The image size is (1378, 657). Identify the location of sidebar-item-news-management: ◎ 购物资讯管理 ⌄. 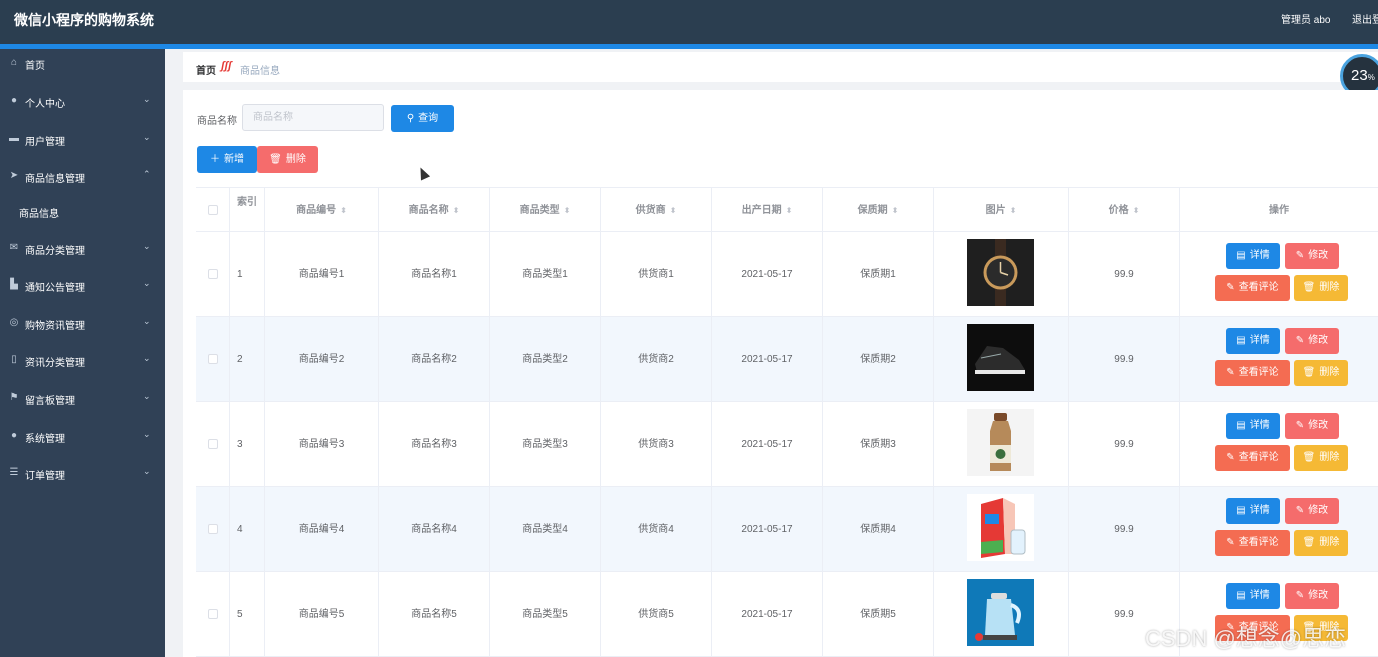
(82, 323).